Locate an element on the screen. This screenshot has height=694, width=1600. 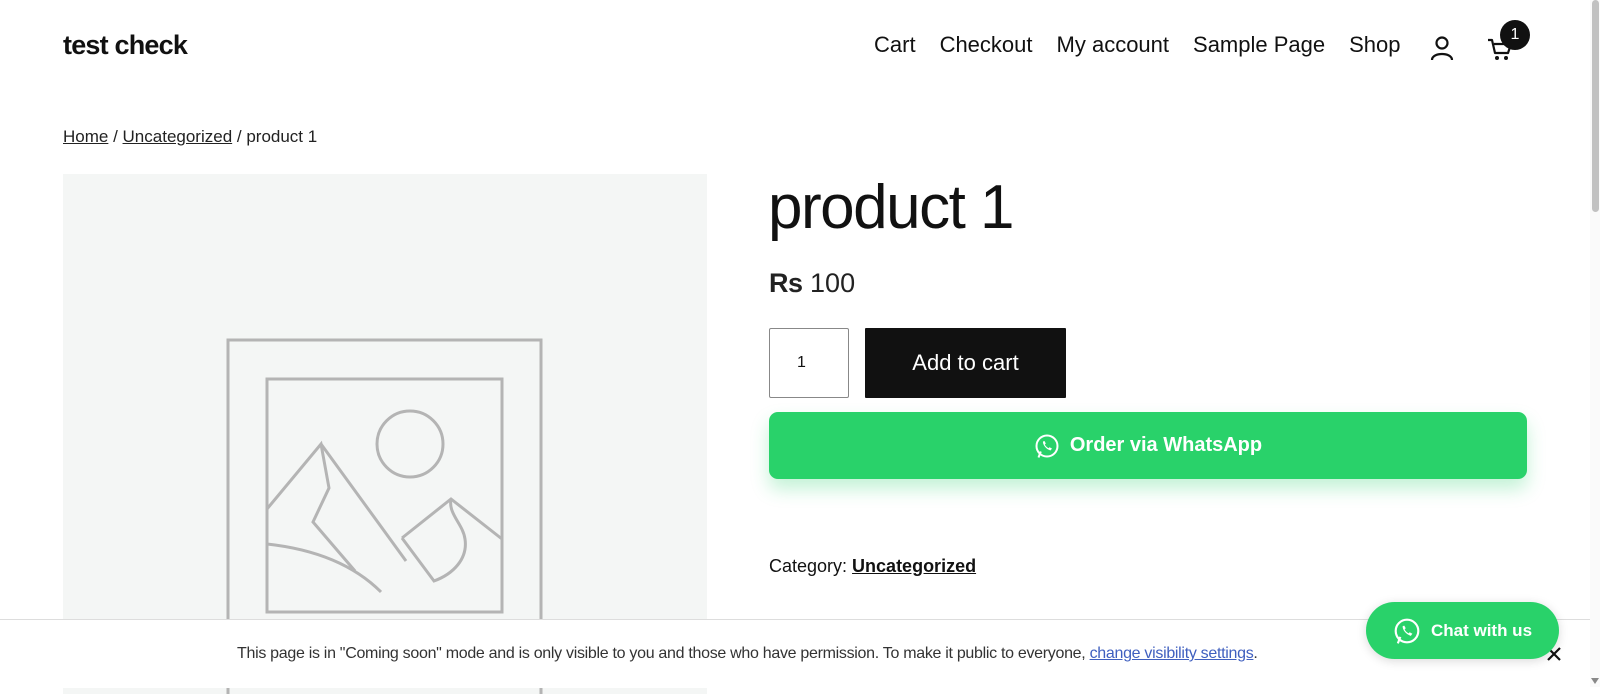
nav-item-my-account: My account is located at coordinates (1113, 45).